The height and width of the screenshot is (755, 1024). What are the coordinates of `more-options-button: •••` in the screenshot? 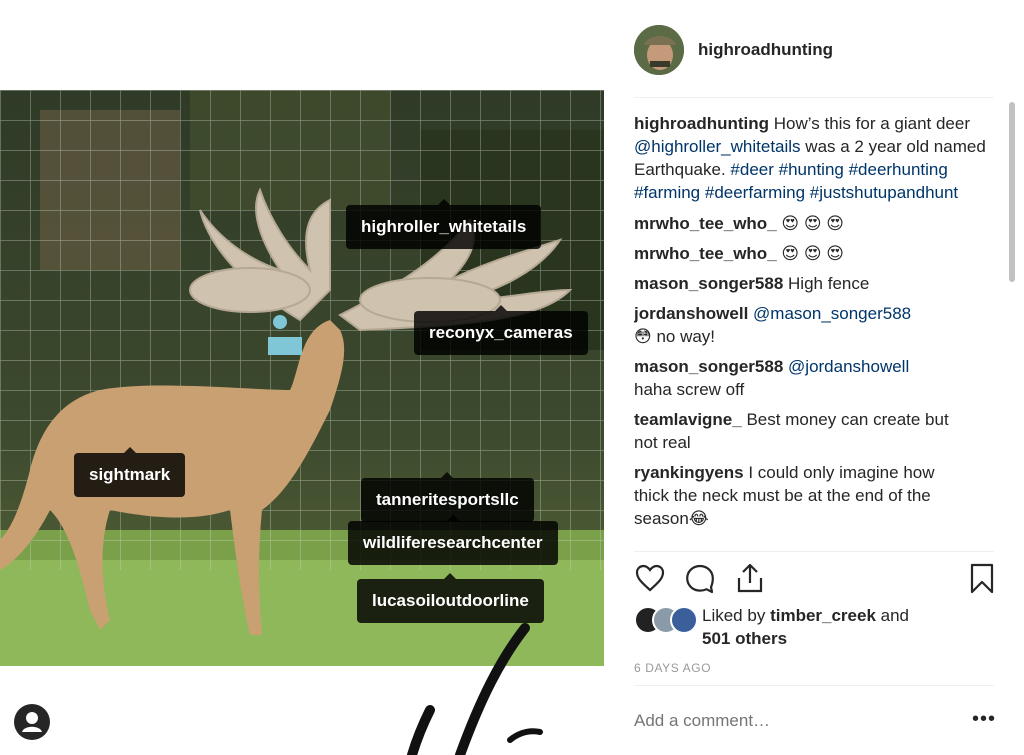 It's located at (984, 719).